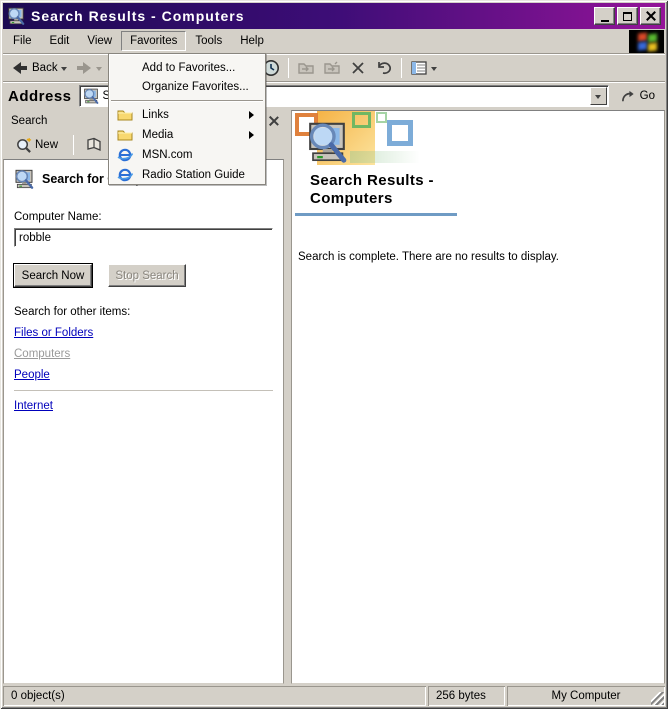 Image resolution: width=668 pixels, height=709 pixels. What do you see at coordinates (657, 698) in the screenshot?
I see `resize-grip` at bounding box center [657, 698].